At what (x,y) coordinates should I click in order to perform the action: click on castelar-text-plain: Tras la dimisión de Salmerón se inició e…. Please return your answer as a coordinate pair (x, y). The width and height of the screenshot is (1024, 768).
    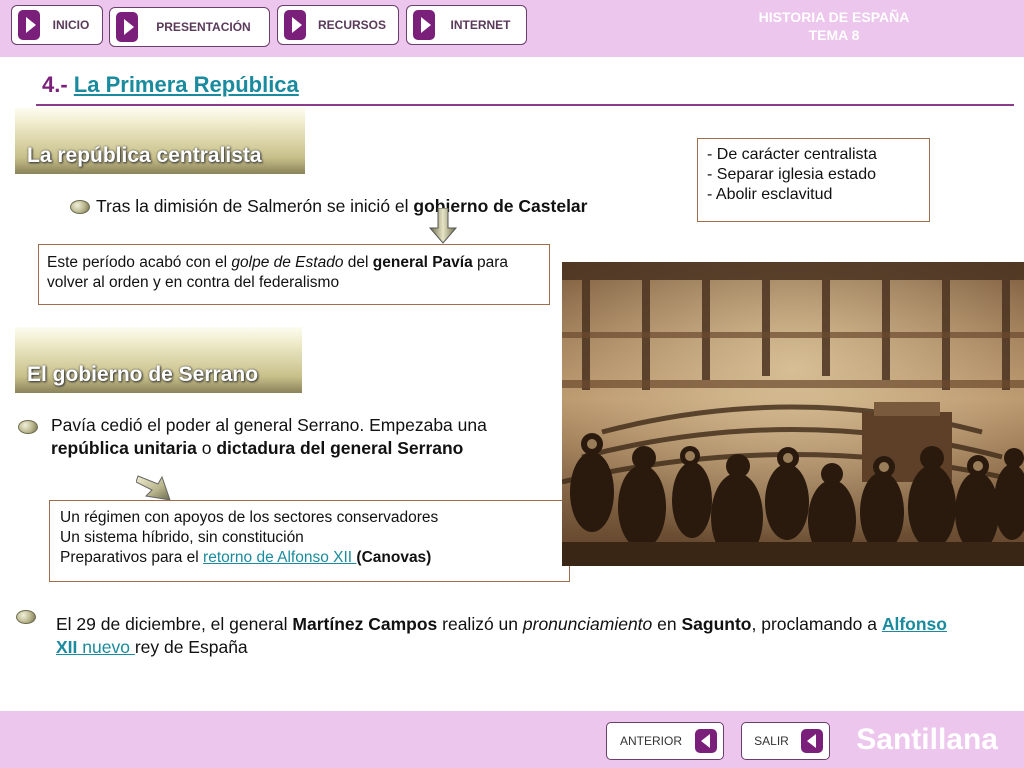
    Looking at the image, I should click on (255, 206).